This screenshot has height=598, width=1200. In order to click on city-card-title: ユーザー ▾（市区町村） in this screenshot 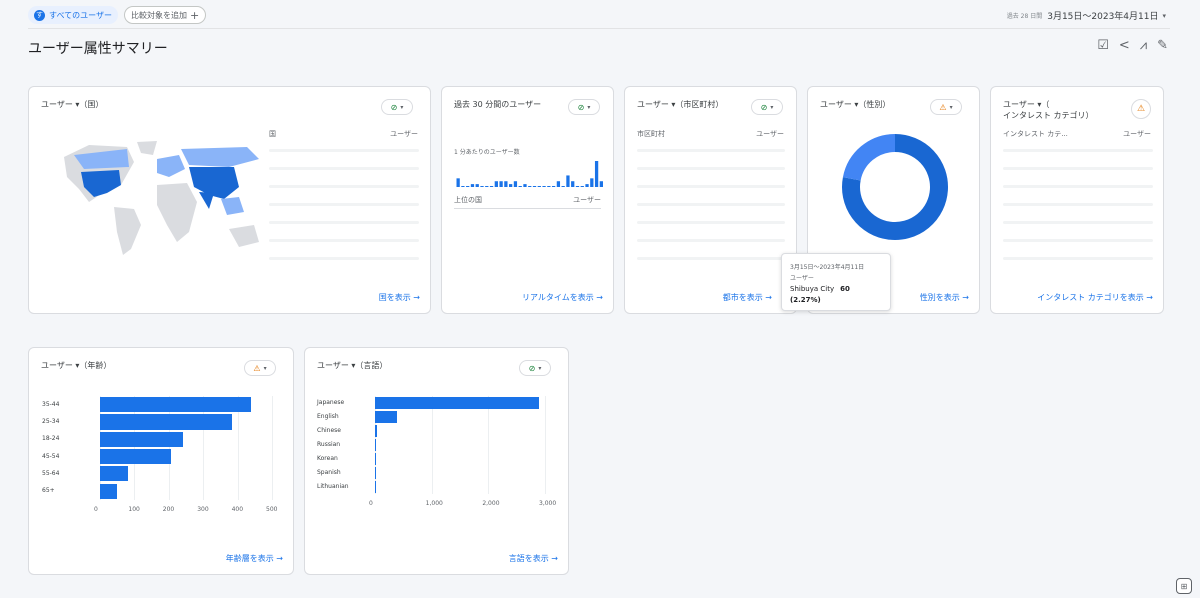, I will do `click(680, 104)`.